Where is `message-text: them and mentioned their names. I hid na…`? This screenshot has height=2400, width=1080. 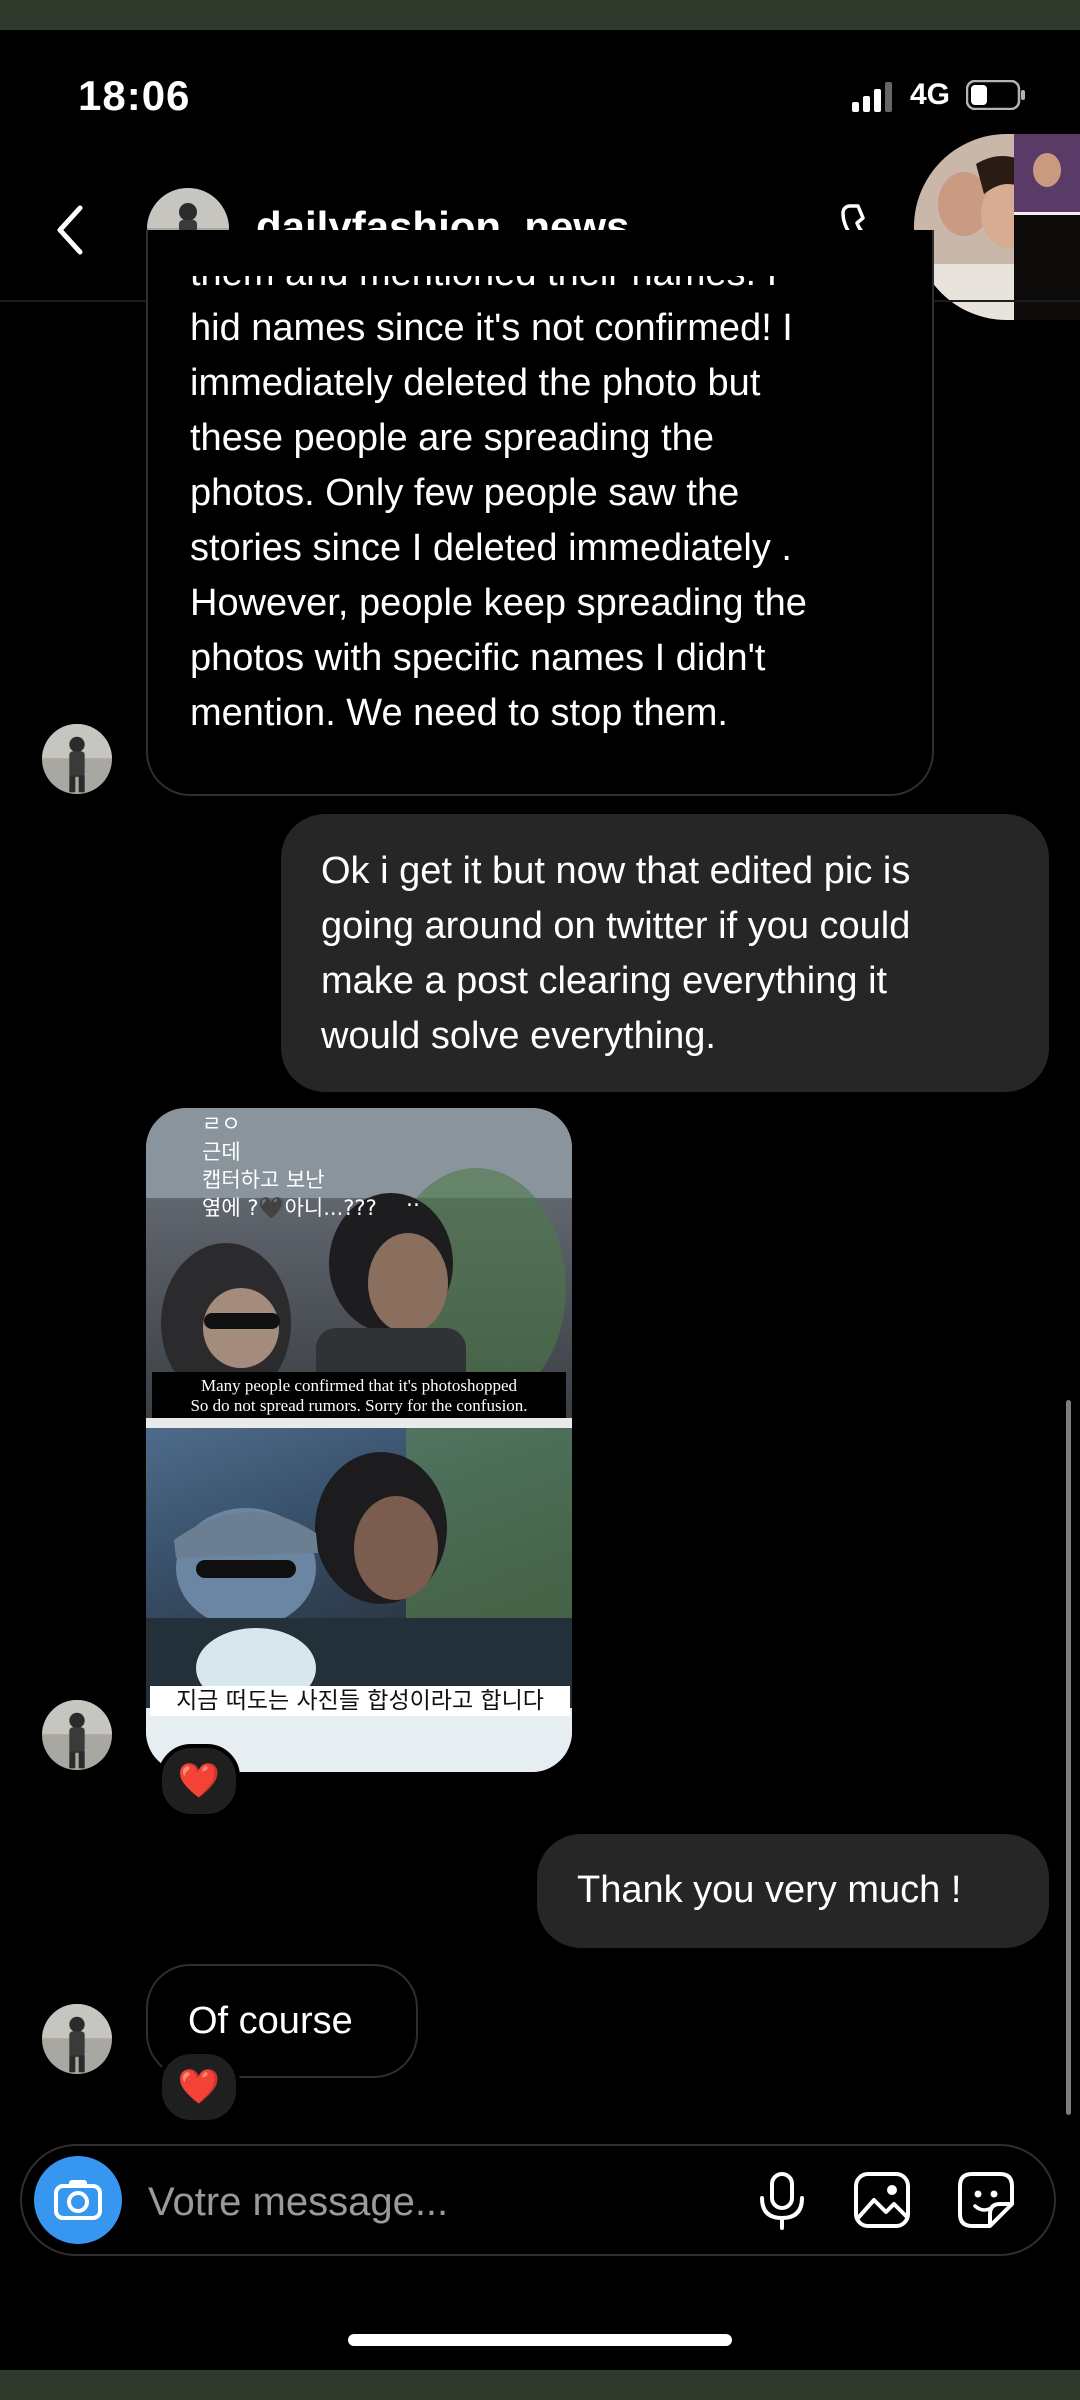 message-text: them and mentioned their names. I hid na… is located at coordinates (498, 505).